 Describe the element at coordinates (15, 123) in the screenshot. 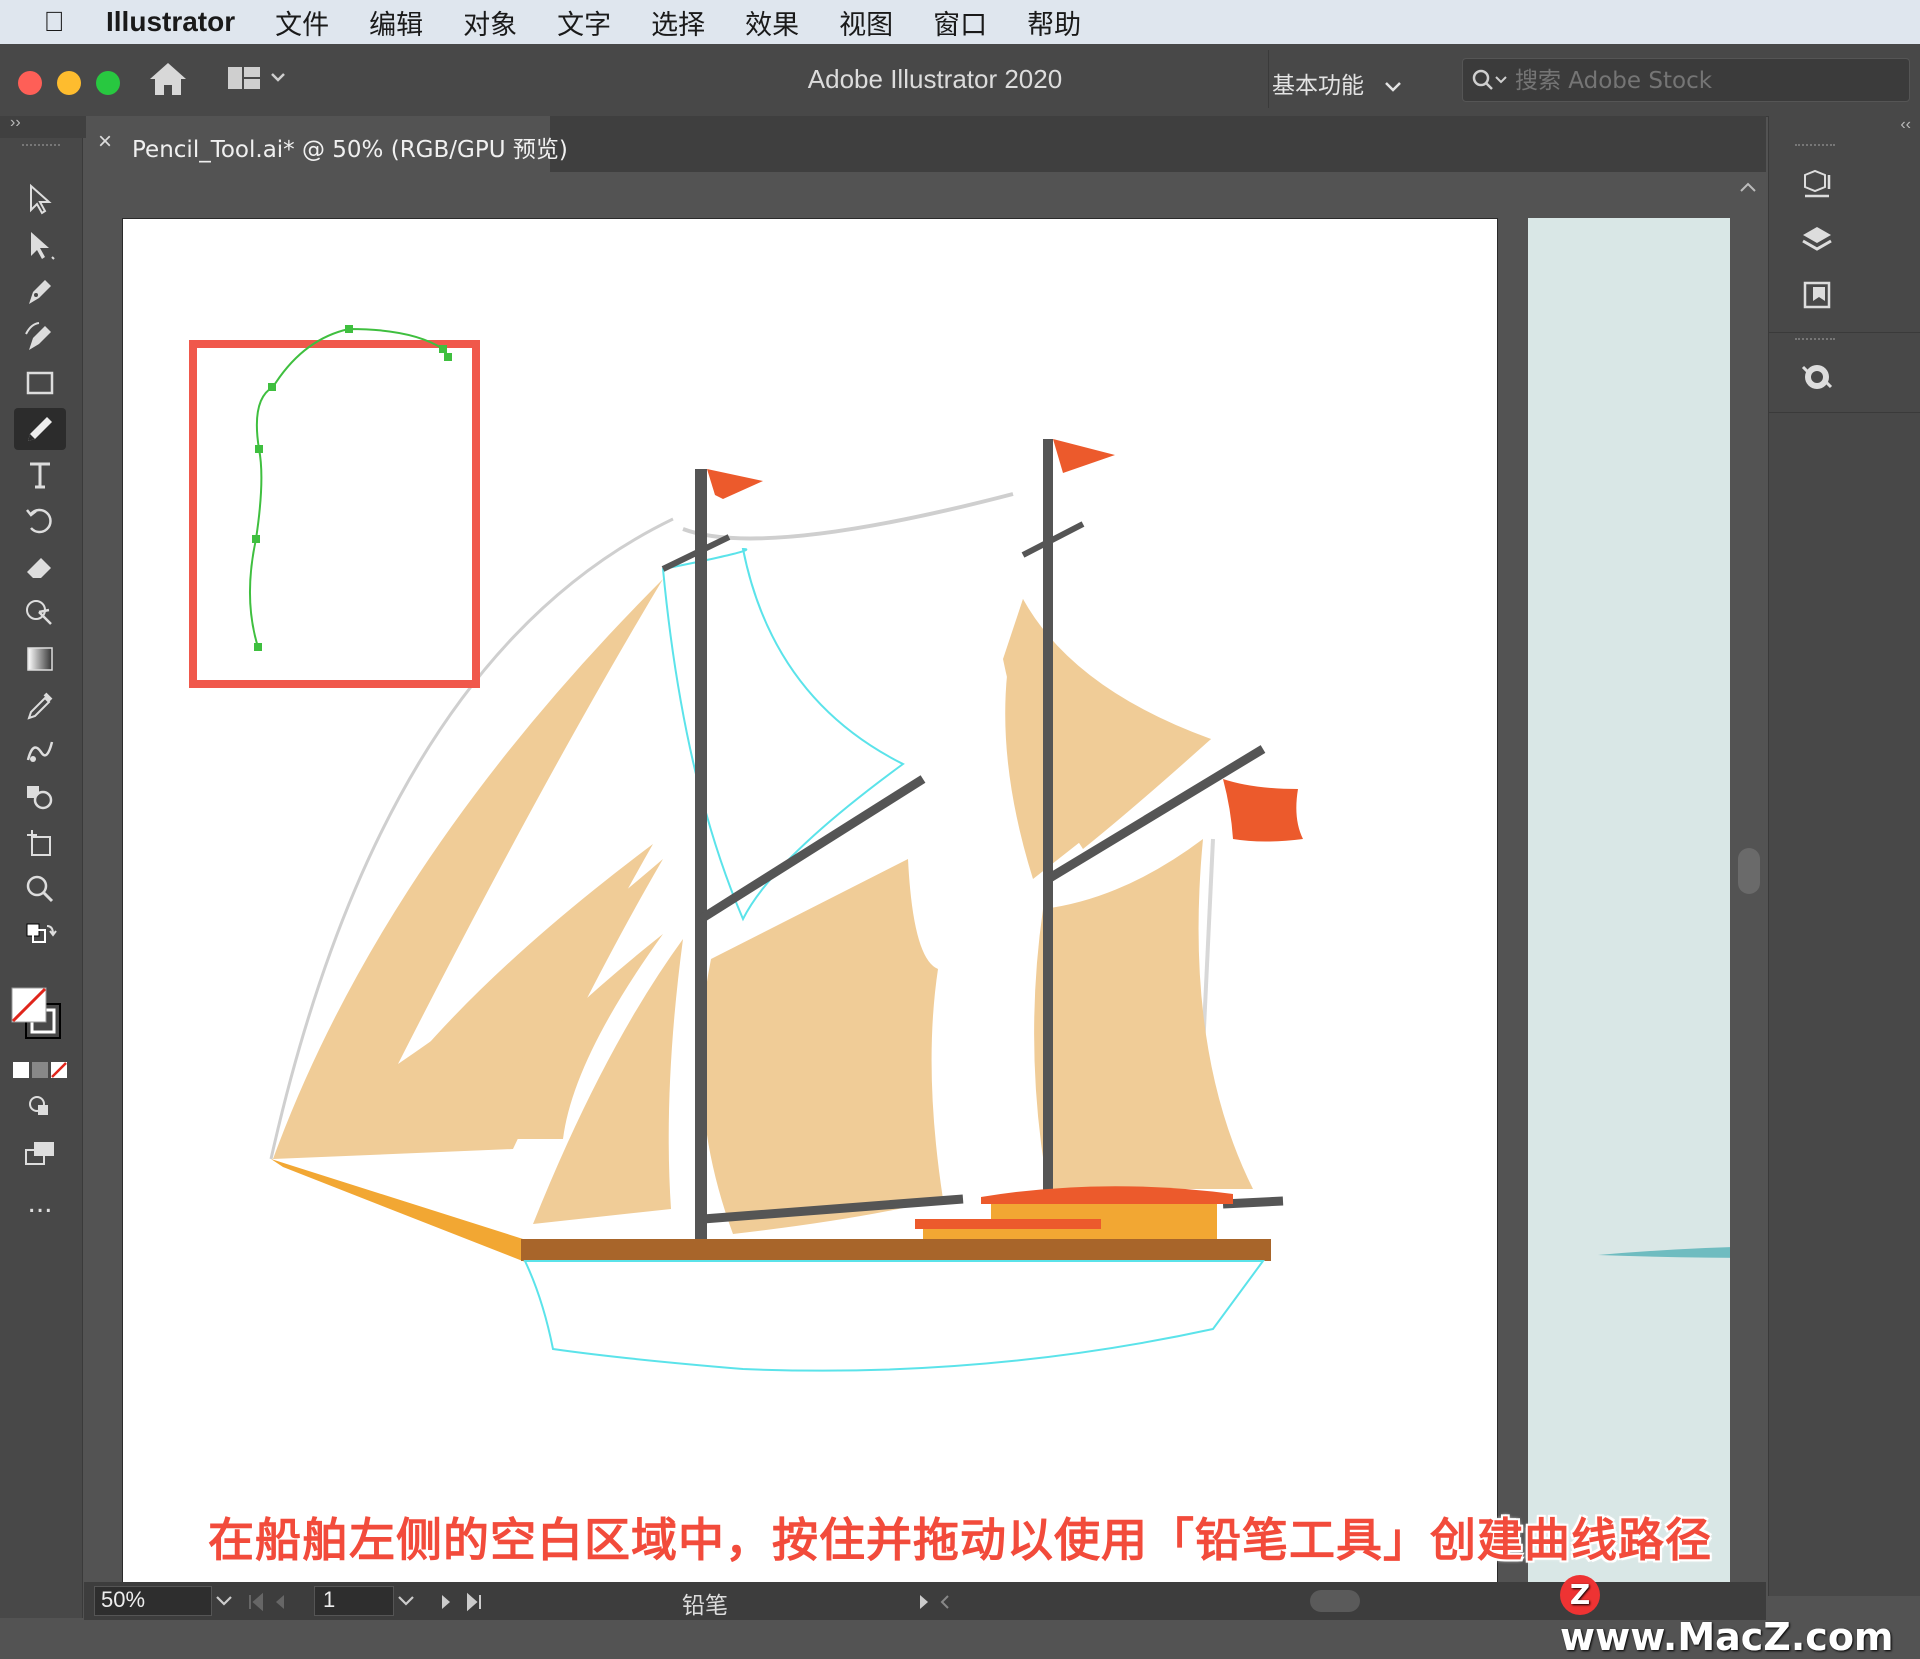

I see `collapse-arrows-icon: ››` at that location.